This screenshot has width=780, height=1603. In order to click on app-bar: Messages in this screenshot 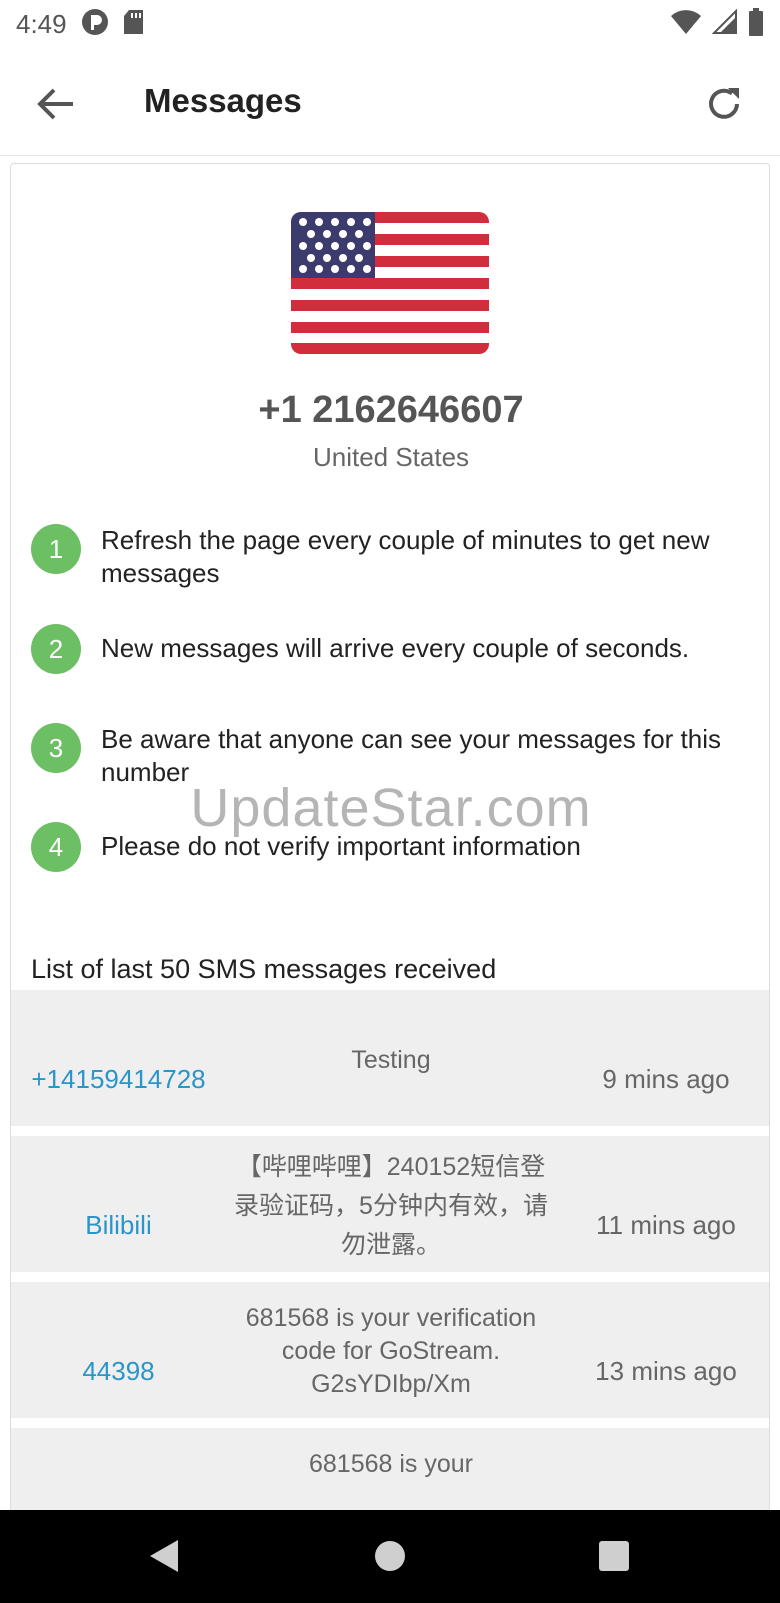, I will do `click(390, 107)`.